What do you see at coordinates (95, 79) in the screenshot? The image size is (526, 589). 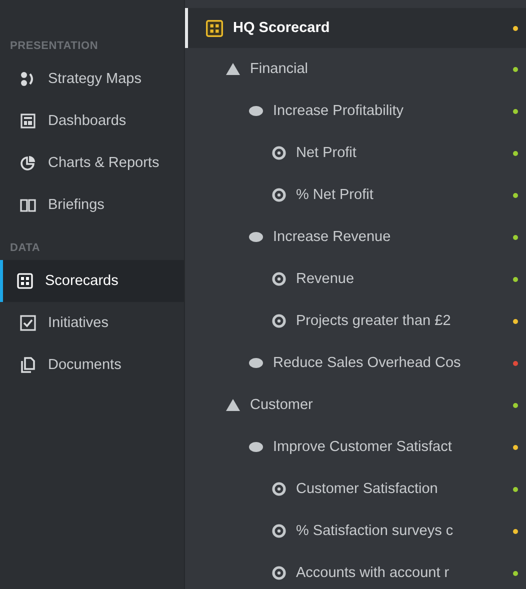 I see `item-label: Strategy Maps` at bounding box center [95, 79].